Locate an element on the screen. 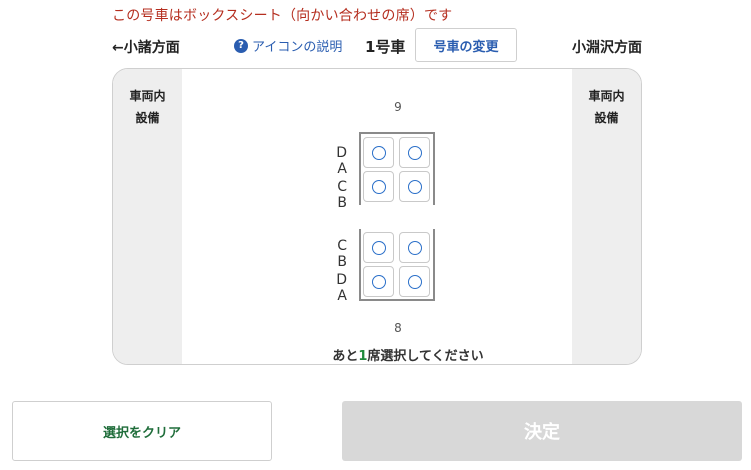  remaining-seats-message: あと1席選択してください is located at coordinates (408, 354).